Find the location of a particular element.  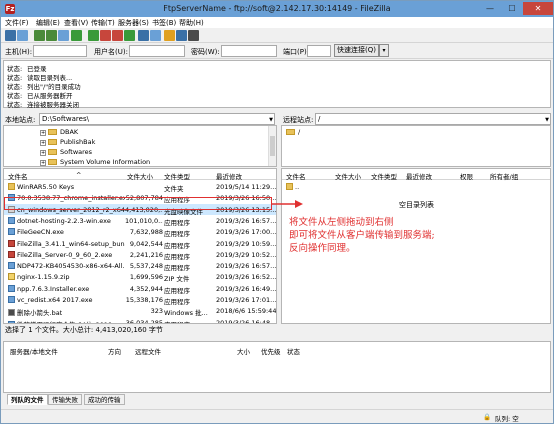

file-size-text: 5,537,248 is located at coordinates (146, 266).